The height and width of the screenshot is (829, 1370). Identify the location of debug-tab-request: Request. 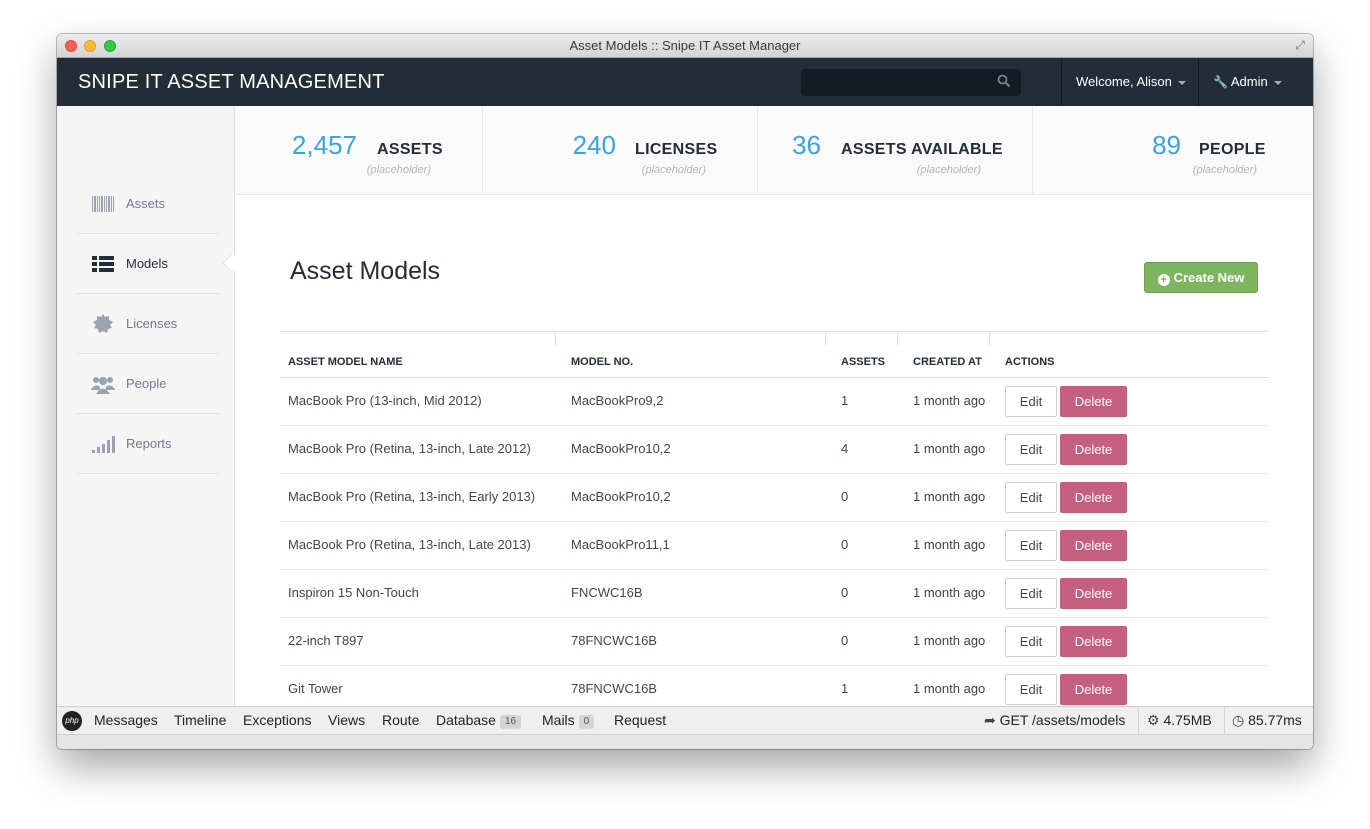
(640, 720).